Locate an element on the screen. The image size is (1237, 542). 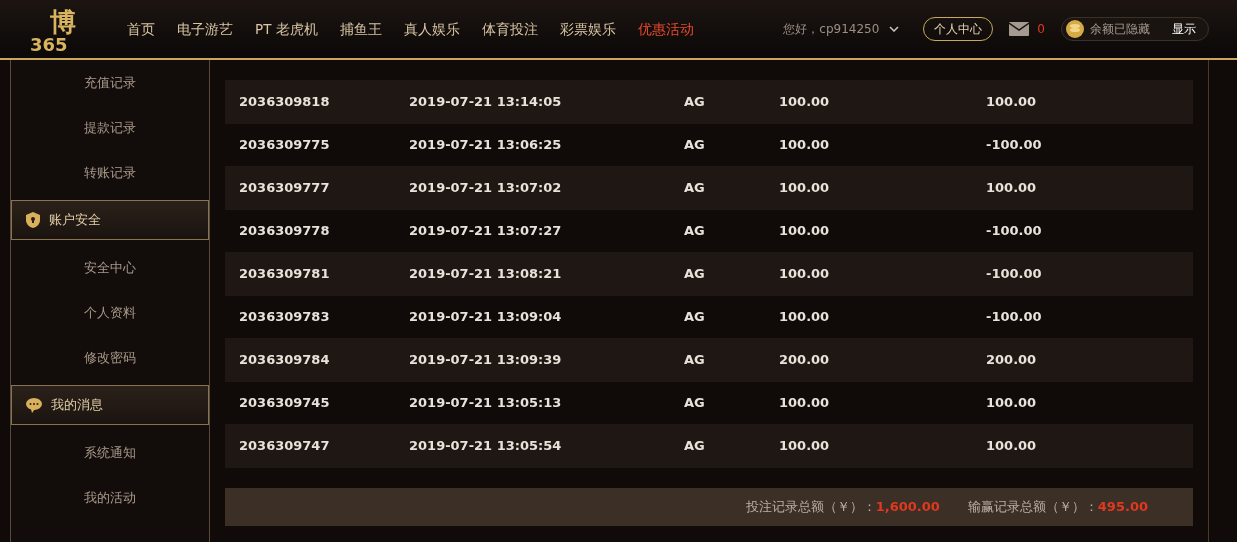
table-cell-text: 2019-07-21 13:09:04 is located at coordinates (486, 317).